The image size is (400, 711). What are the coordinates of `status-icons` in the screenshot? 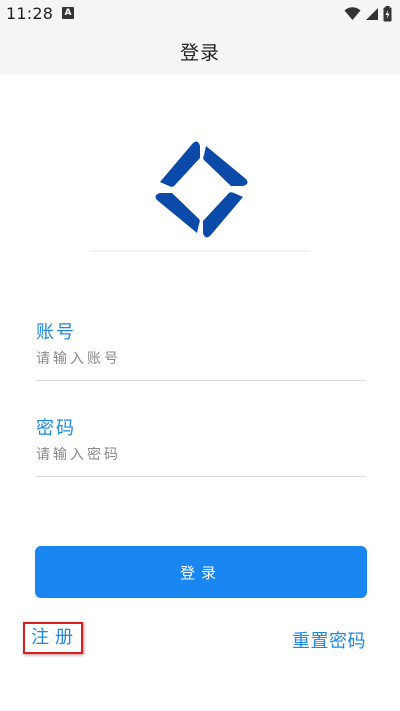 It's located at (368, 14).